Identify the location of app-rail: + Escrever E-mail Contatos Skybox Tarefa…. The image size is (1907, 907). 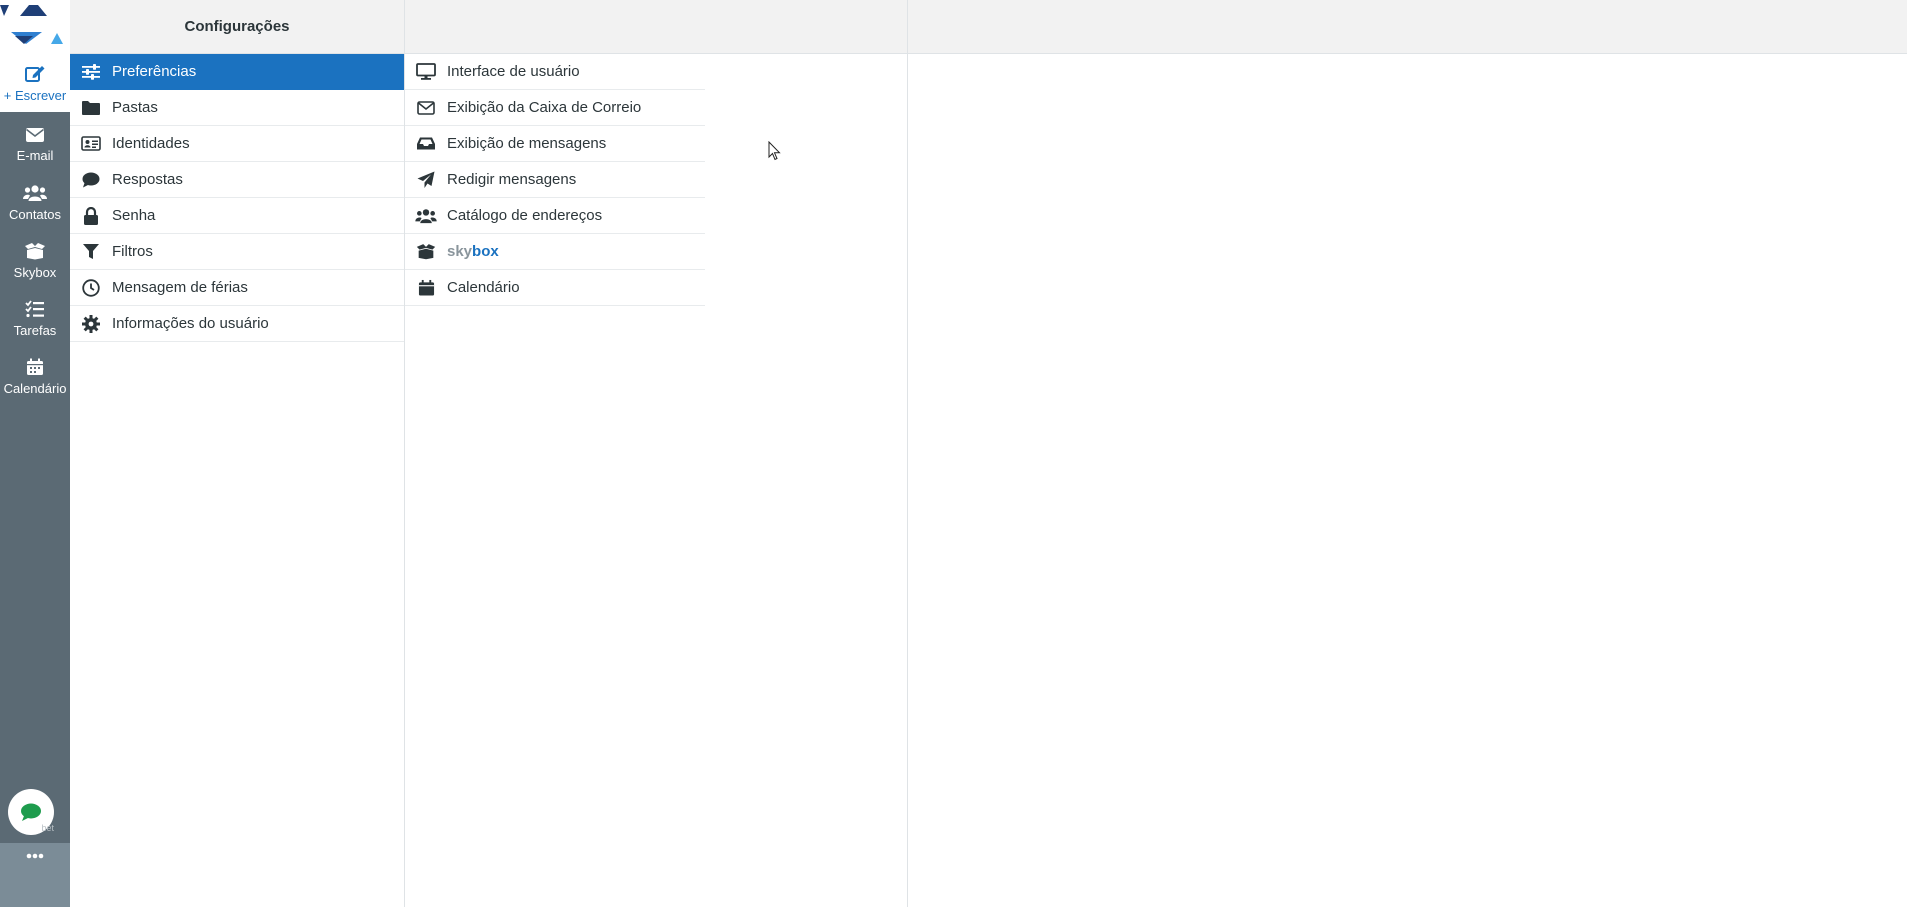
(35, 453).